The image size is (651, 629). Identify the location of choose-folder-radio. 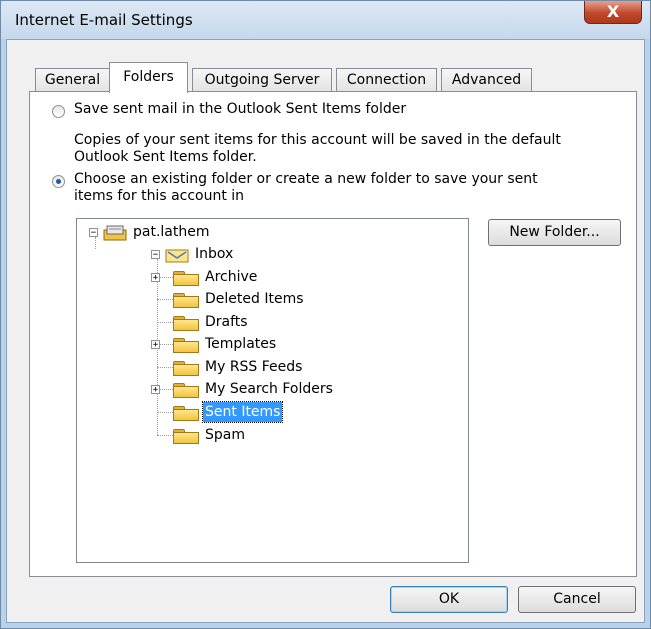
(58, 181).